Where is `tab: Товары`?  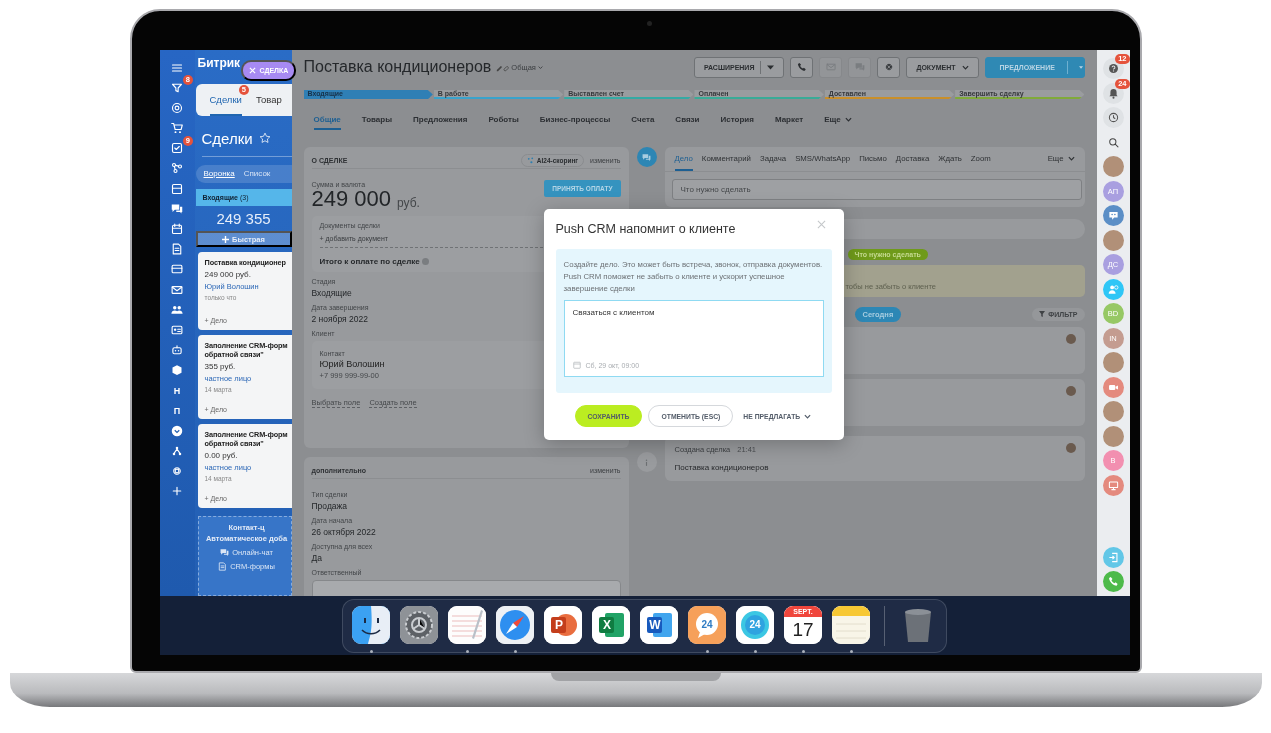 tab: Товары is located at coordinates (377, 122).